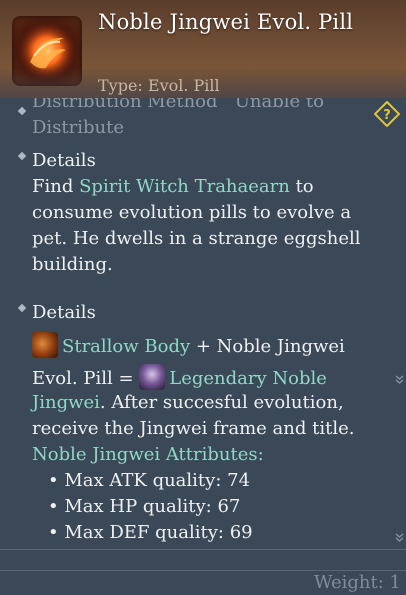 This screenshot has height=595, width=406. I want to click on evolution-line: Strallow Body + Noble Jingwei, so click(199, 346).